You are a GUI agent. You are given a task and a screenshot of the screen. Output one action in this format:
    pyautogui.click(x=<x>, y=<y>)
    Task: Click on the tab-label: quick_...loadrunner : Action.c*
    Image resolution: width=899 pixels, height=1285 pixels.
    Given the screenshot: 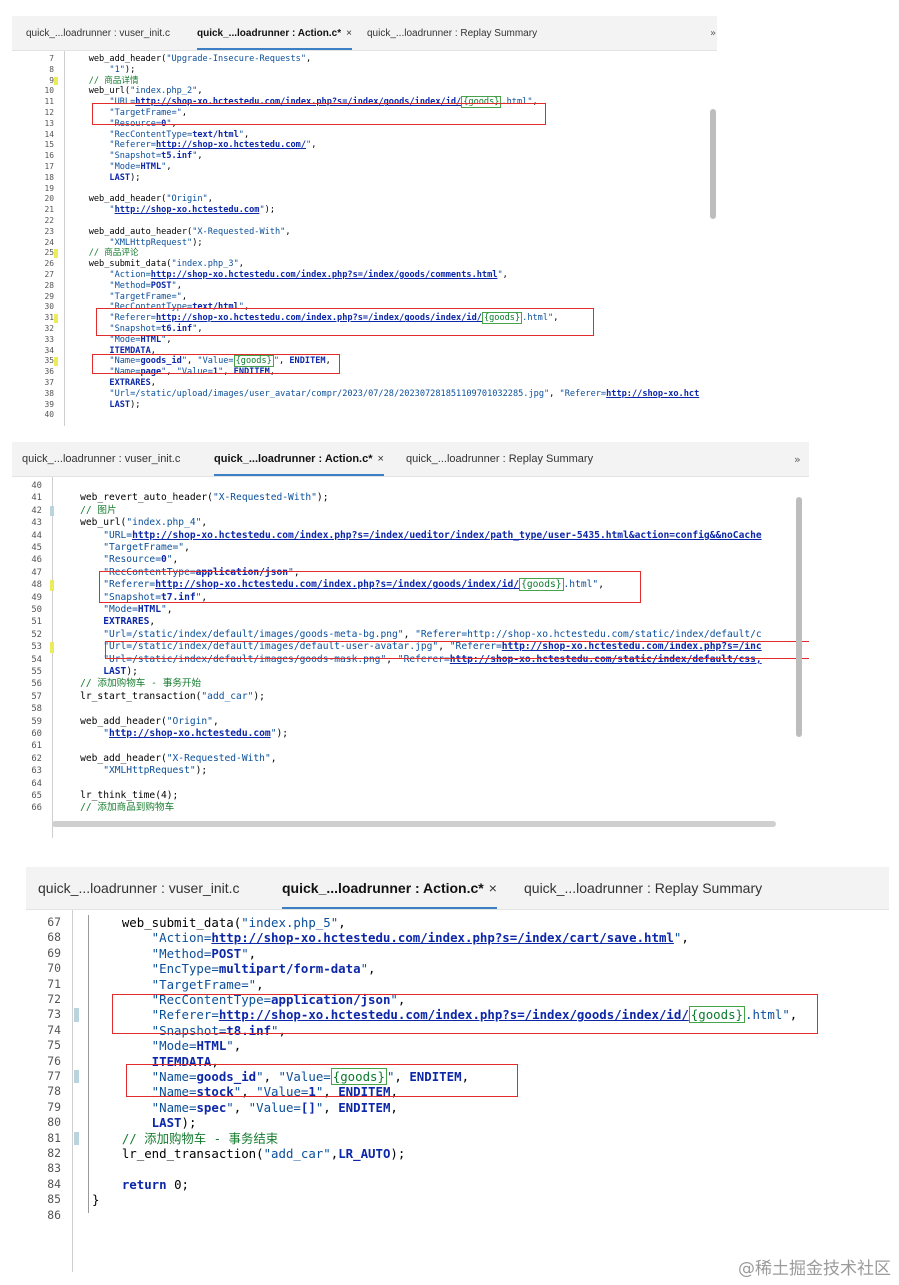 What is the action you would take?
    pyautogui.click(x=293, y=459)
    